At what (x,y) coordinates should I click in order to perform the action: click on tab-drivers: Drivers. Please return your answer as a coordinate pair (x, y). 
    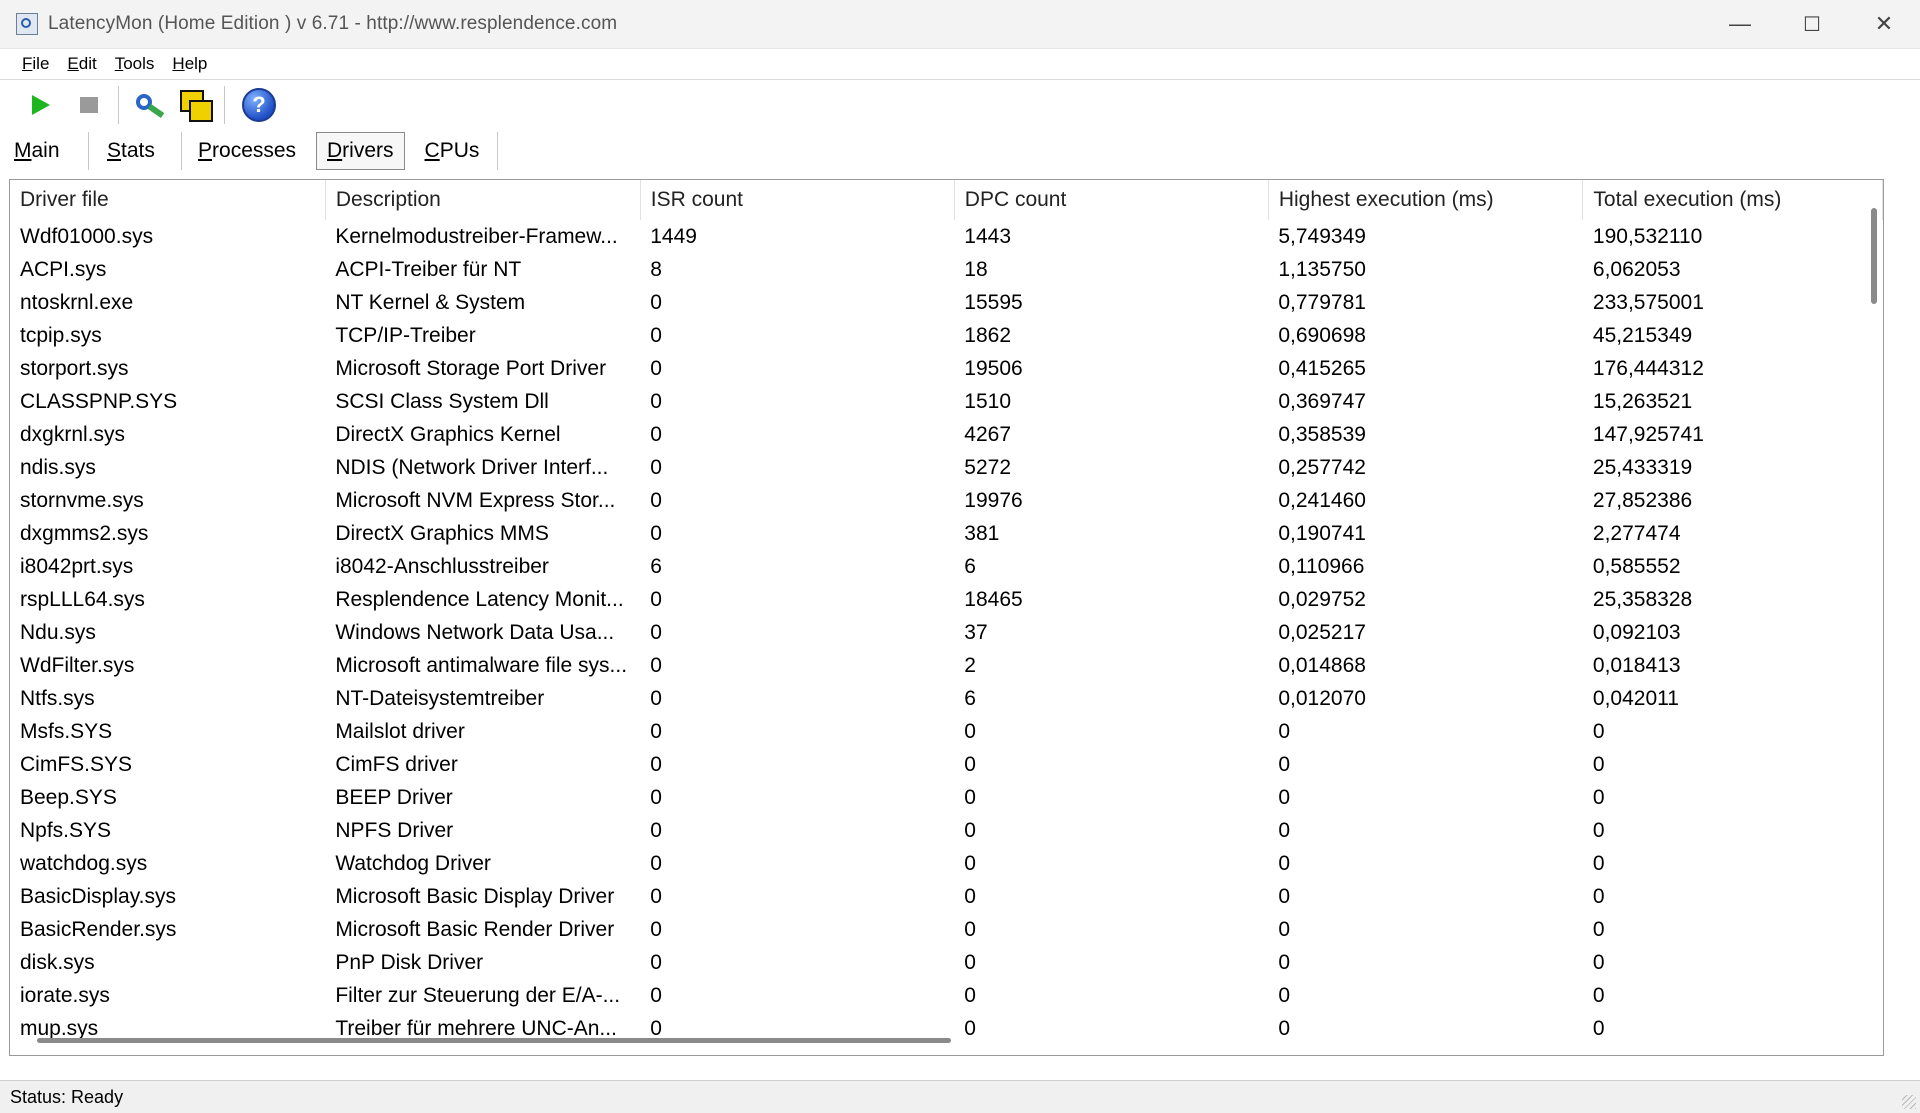
    Looking at the image, I should click on (360, 151).